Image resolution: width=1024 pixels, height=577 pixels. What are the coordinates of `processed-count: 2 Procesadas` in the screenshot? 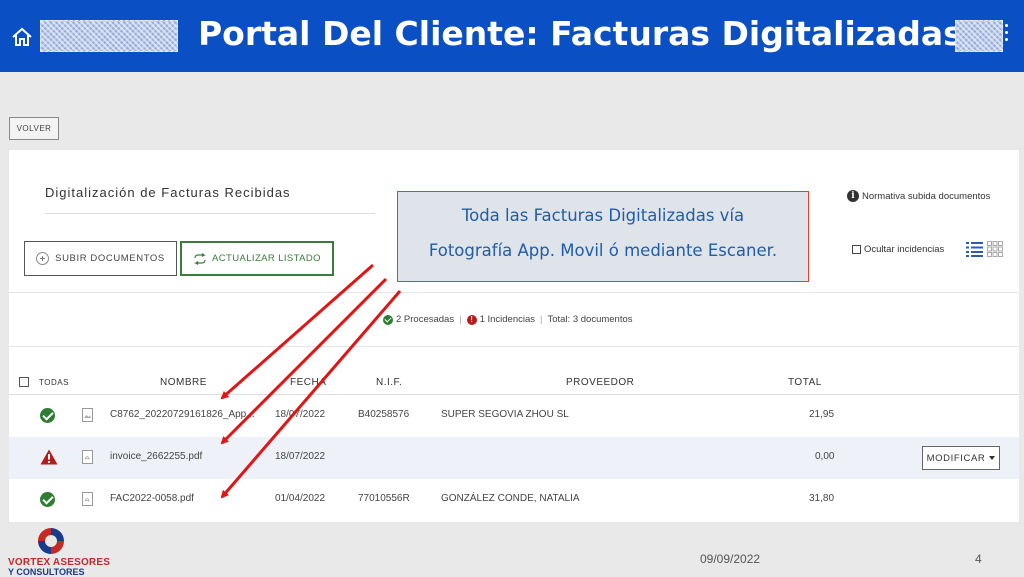 It's located at (425, 319).